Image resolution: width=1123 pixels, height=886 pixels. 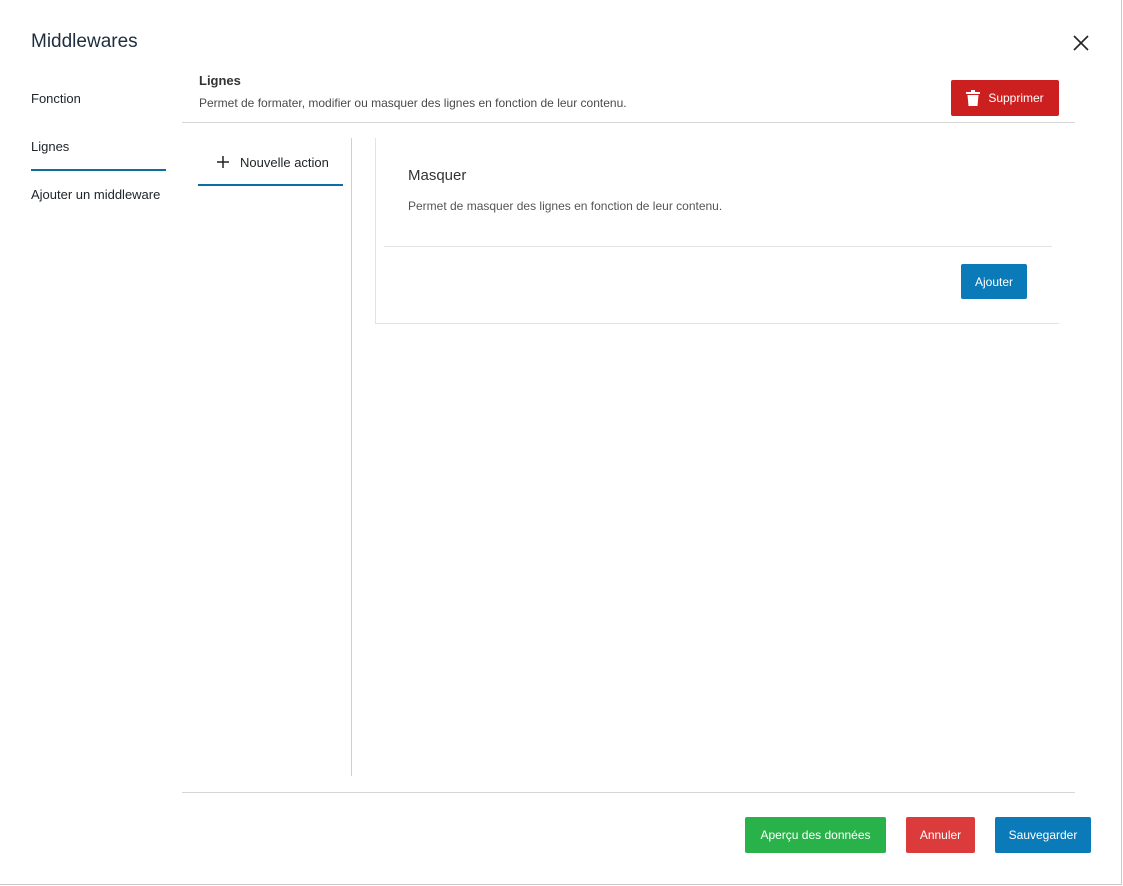 I want to click on delete-button-label: Supprimer, so click(x=1016, y=98).